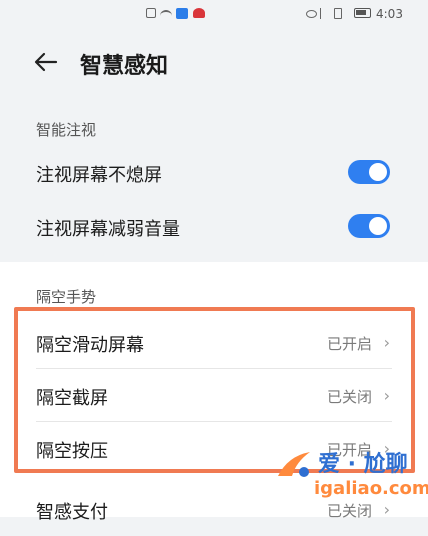 This screenshot has height=536, width=428. I want to click on row-air-screenshot: 隔空截屏 已关闭 ›, so click(214, 396).